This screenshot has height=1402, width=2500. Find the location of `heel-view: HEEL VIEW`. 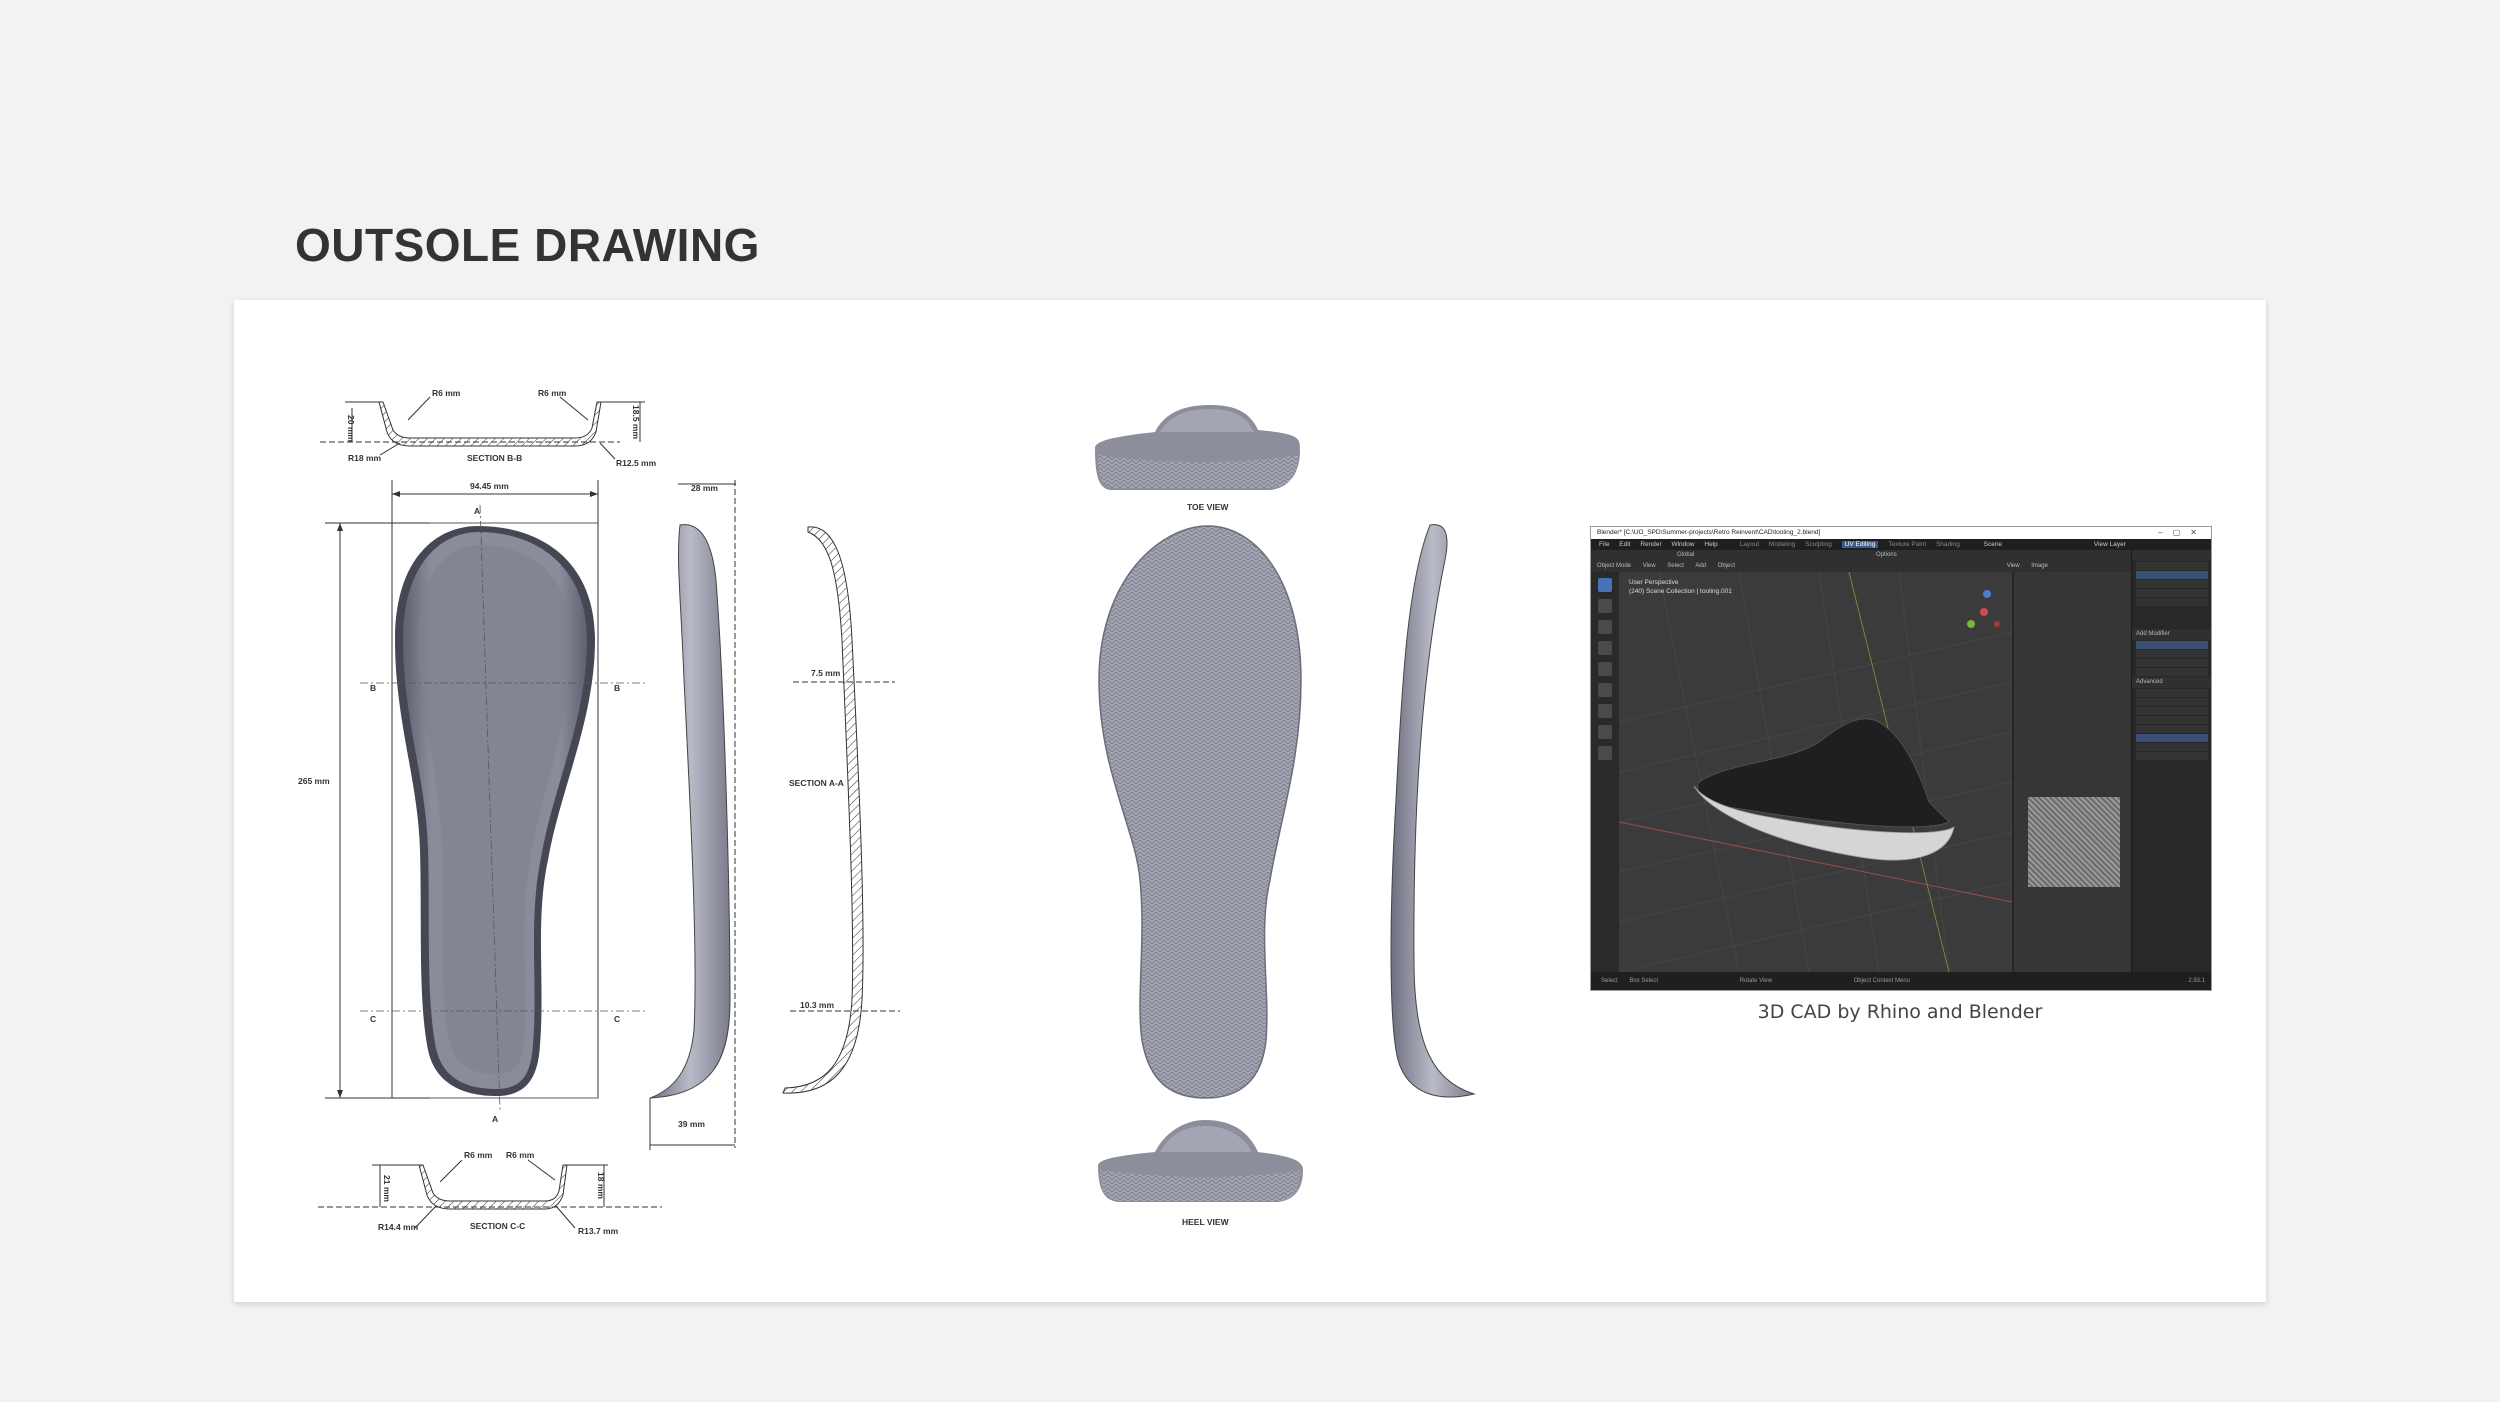

heel-view: HEEL VIEW is located at coordinates (1200, 1173).